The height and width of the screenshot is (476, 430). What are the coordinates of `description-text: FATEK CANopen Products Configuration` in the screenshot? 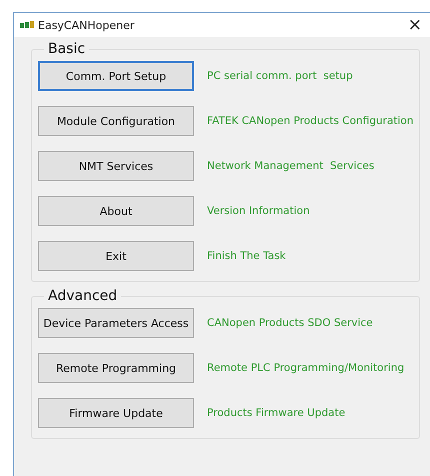 It's located at (310, 121).